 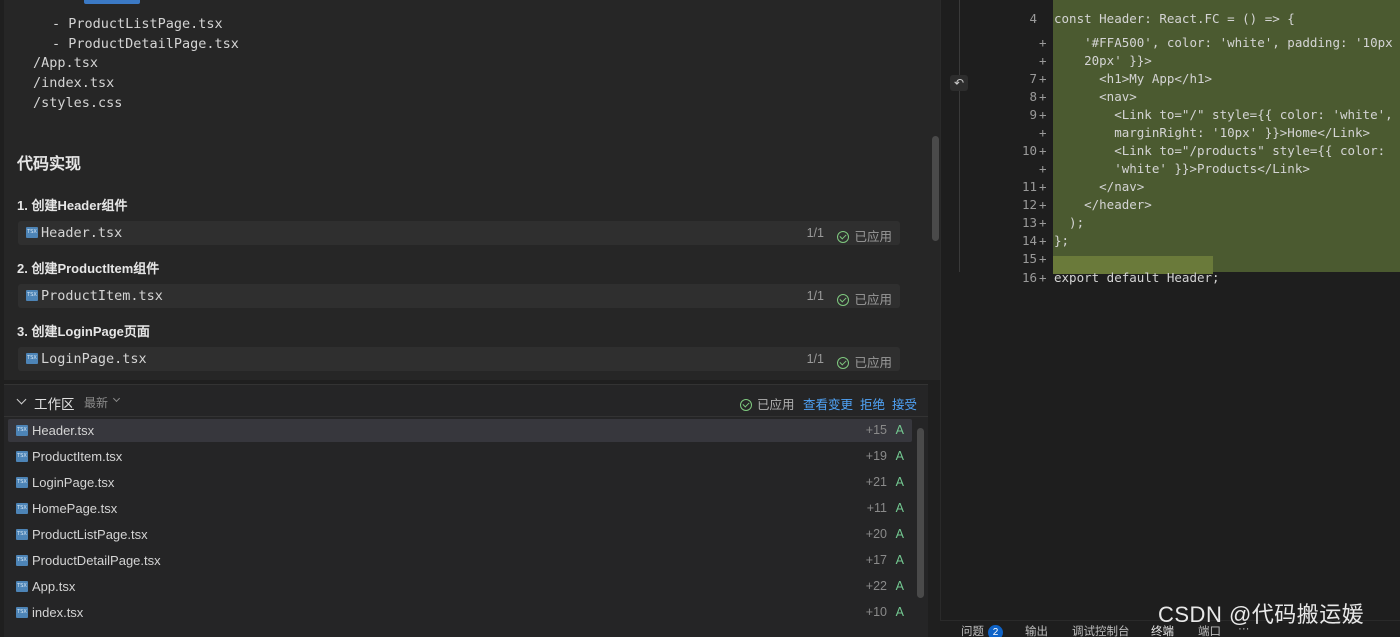 I want to click on tree-line: /index.tsx, so click(x=74, y=83).